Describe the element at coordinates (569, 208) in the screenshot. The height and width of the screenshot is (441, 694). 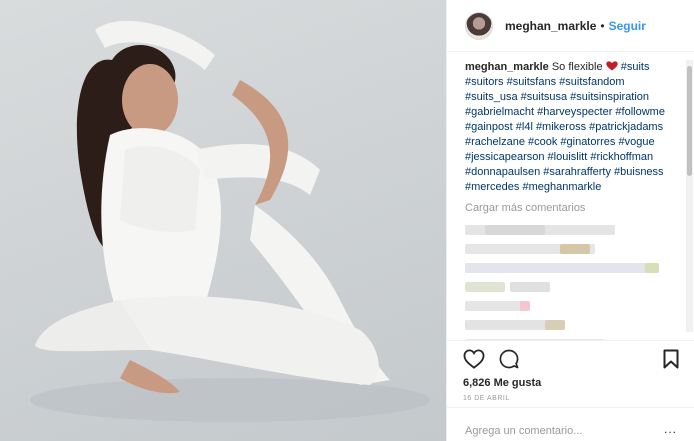
I see `load-more-comments: Cargar más comentarios` at that location.